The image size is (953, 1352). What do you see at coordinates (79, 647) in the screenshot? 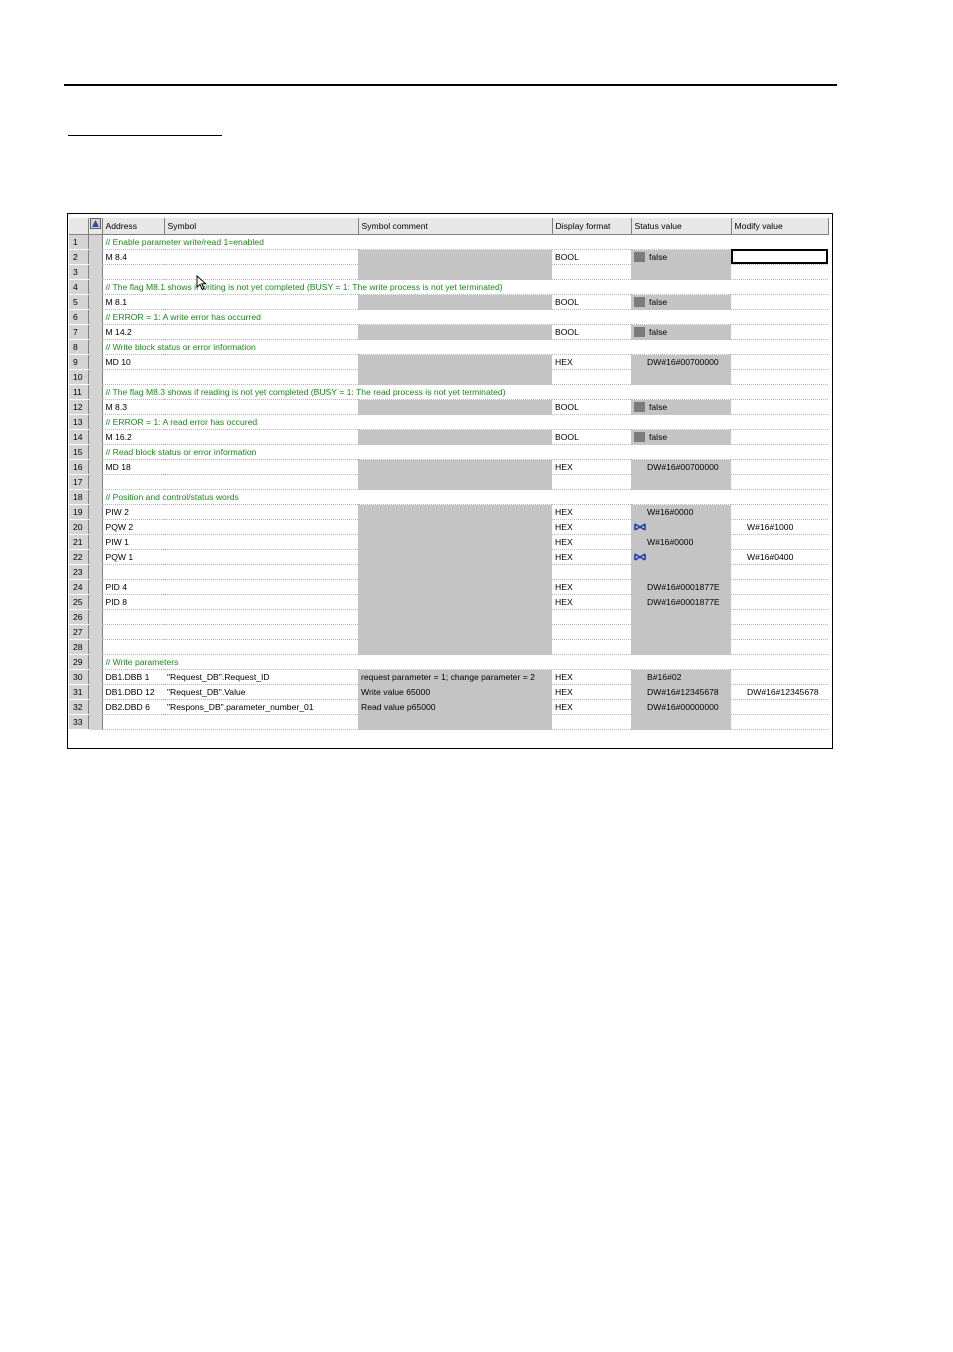
I see `row-number: 28` at bounding box center [79, 647].